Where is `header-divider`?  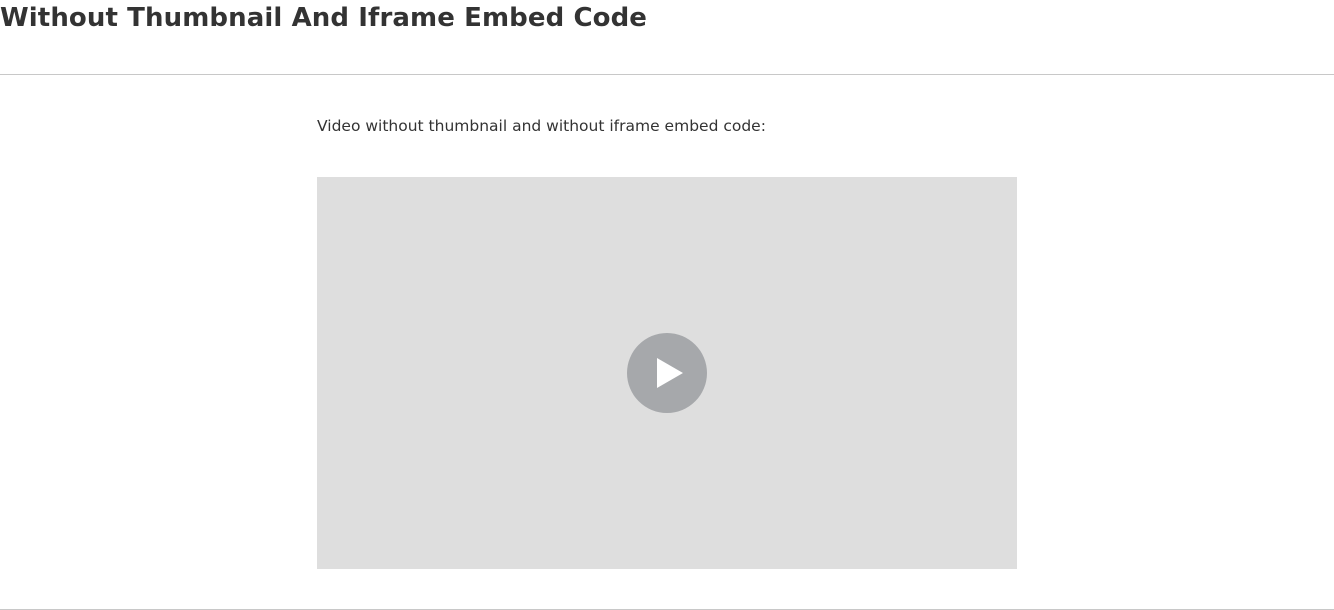 header-divider is located at coordinates (667, 74).